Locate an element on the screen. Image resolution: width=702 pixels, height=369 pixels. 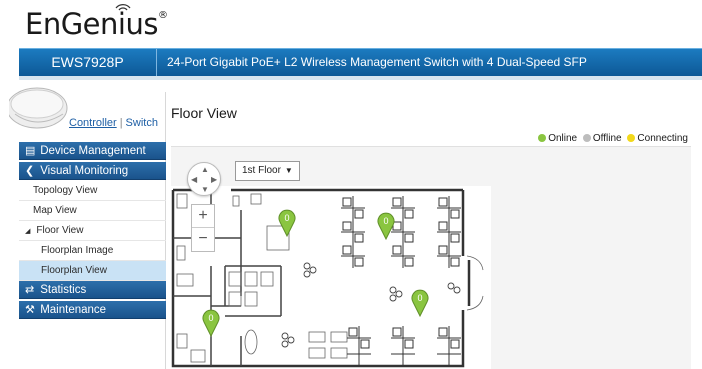
nav-maintenance-label: Maintenance is located at coordinates (73, 310).